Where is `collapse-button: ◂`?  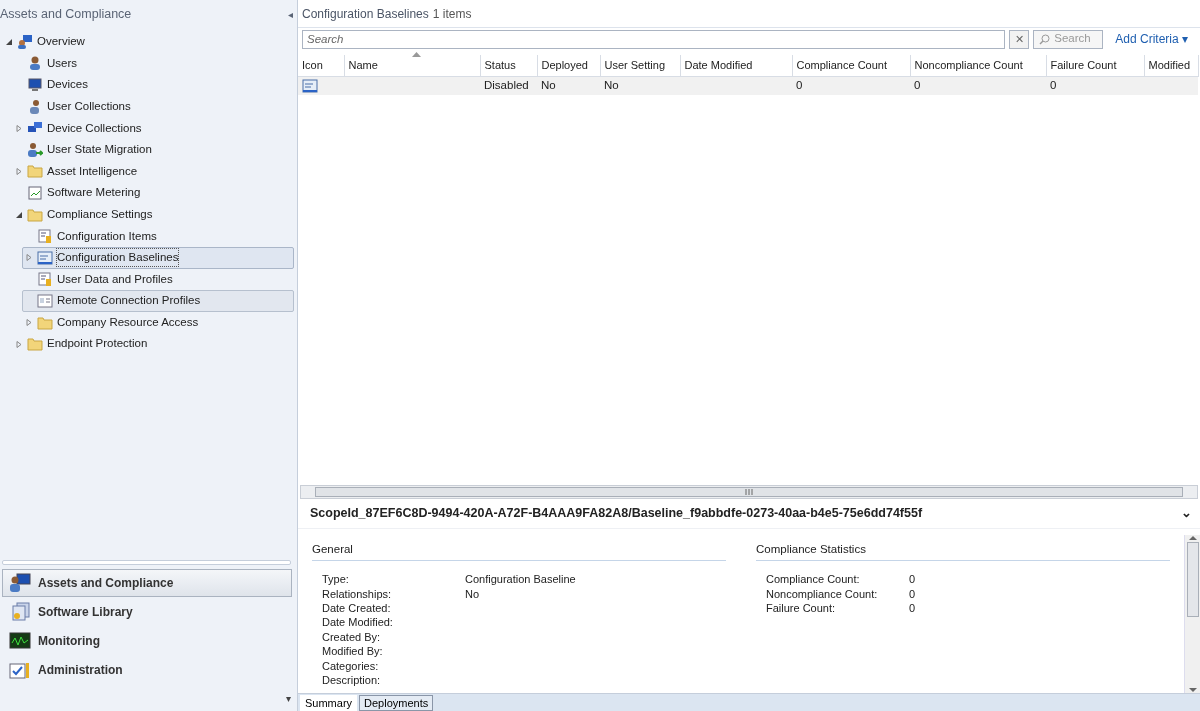
collapse-button: ◂ is located at coordinates (290, 14).